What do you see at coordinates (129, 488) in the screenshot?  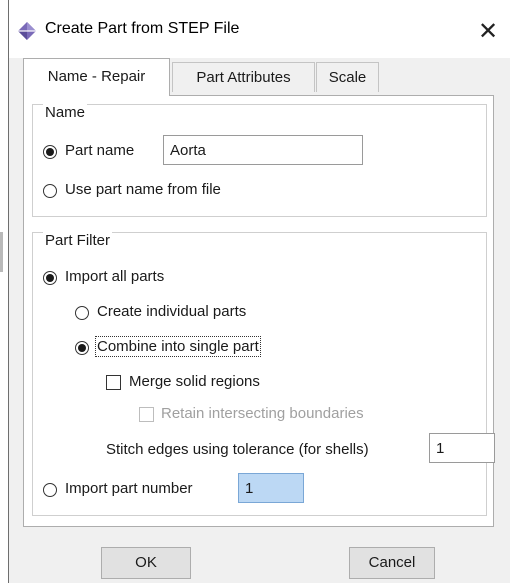 I see `import-part-number-label: Import part number` at bounding box center [129, 488].